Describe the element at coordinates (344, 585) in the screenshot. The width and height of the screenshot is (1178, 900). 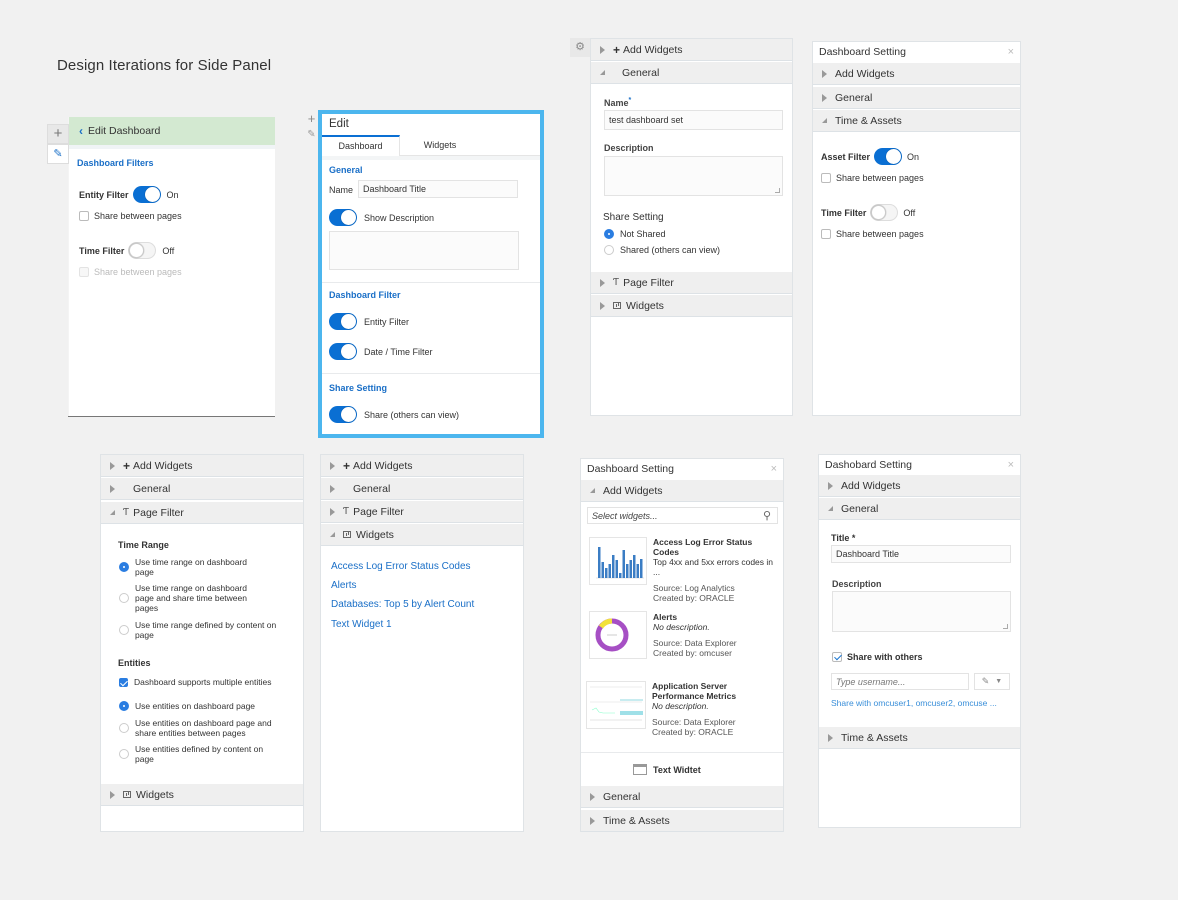
I see `widget-link: Alerts` at that location.